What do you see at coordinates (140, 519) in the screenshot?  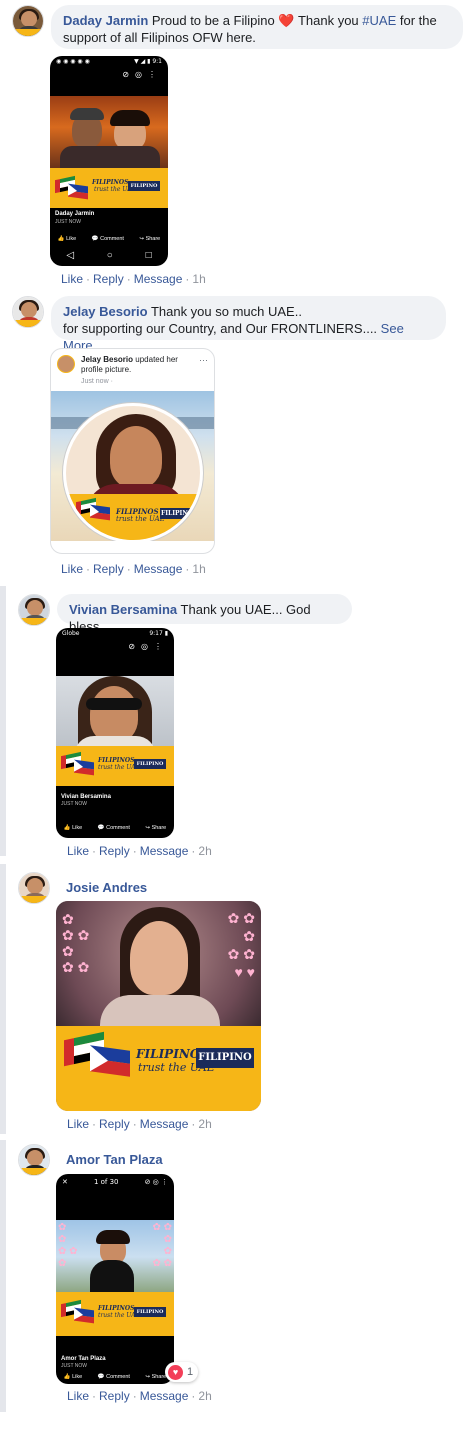 I see `banner-text: trust the UAE` at bounding box center [140, 519].